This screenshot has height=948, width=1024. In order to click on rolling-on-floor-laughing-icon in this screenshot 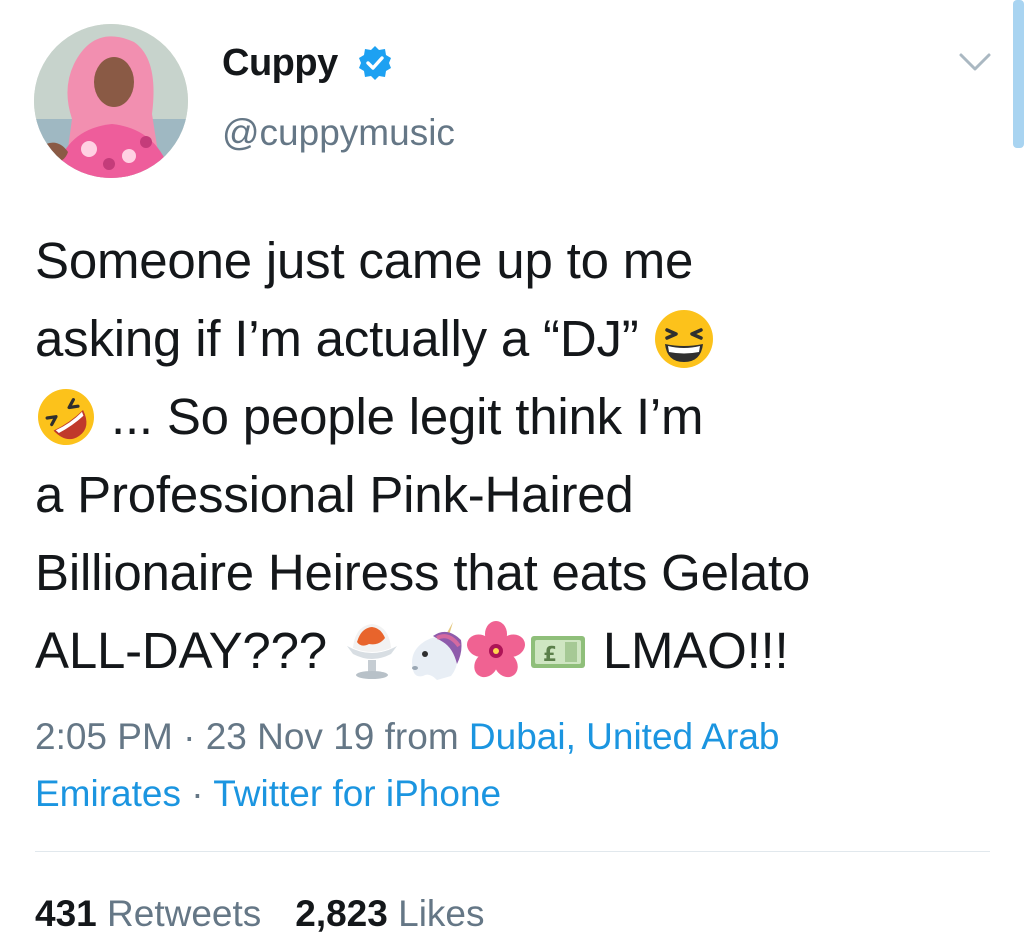, I will do `click(66, 417)`.